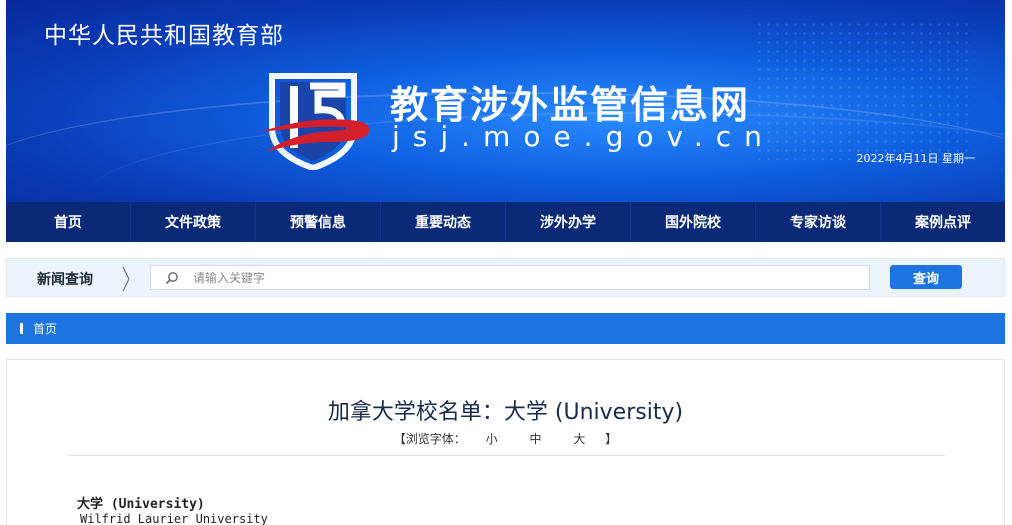 This screenshot has width=1012, height=525. What do you see at coordinates (693, 222) in the screenshot?
I see `nav-item-foreign-institutions: 国外院校` at bounding box center [693, 222].